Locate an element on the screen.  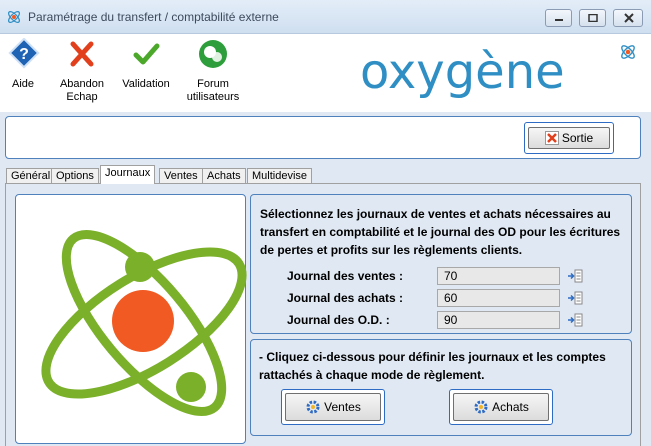
achats-button-frame: Achats is located at coordinates (501, 407).